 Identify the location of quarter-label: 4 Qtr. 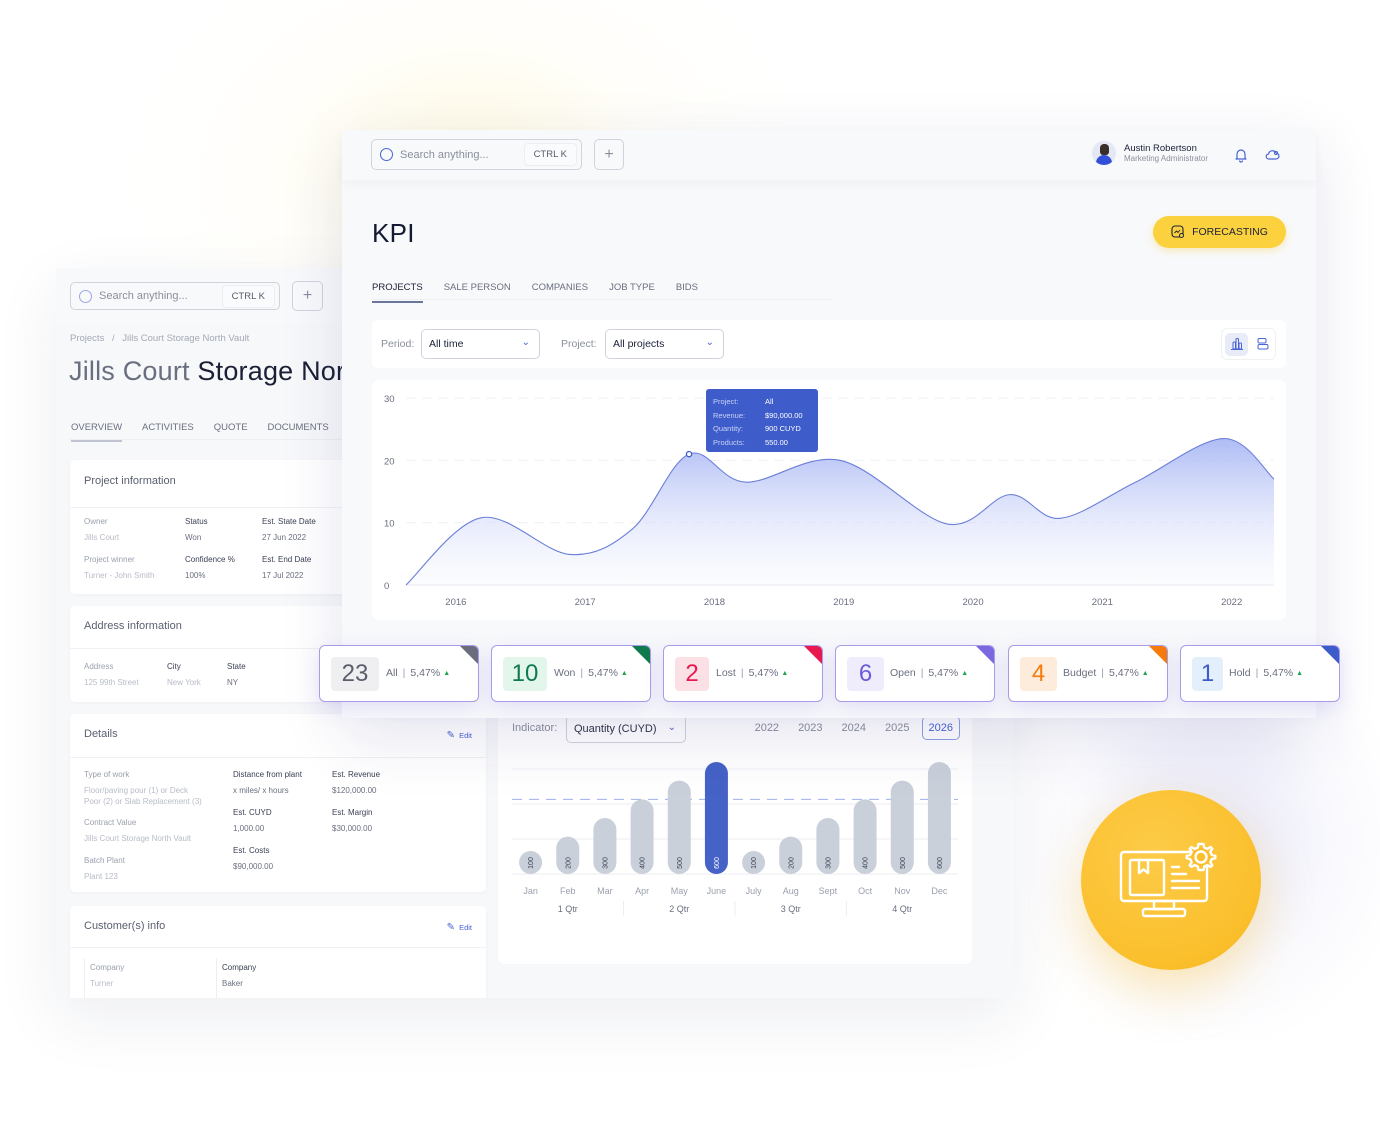
(902, 909).